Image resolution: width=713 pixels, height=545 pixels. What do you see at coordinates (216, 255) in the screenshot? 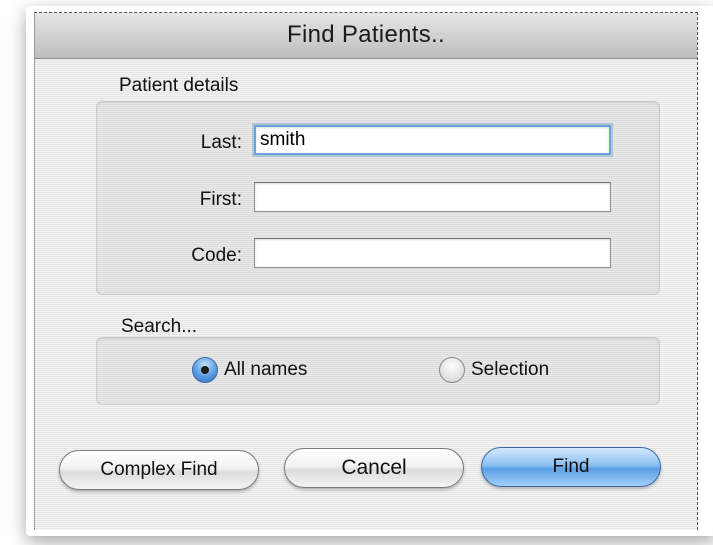
I see `code-label: Code:` at bounding box center [216, 255].